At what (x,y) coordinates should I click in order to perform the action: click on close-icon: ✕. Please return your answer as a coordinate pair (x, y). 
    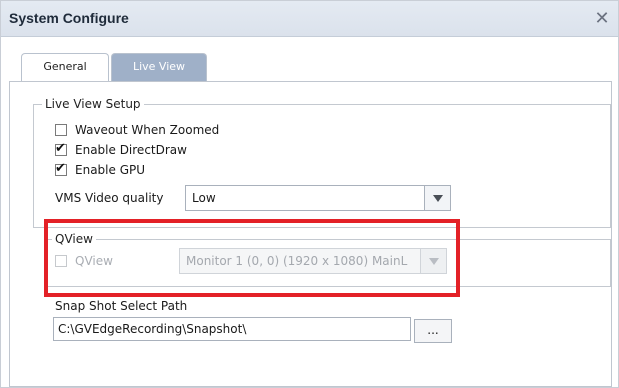
    Looking at the image, I should click on (602, 19).